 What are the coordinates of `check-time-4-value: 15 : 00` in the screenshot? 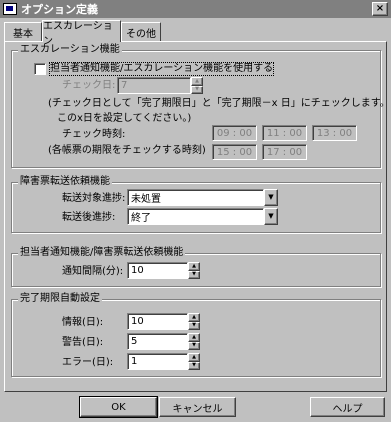 It's located at (234, 152).